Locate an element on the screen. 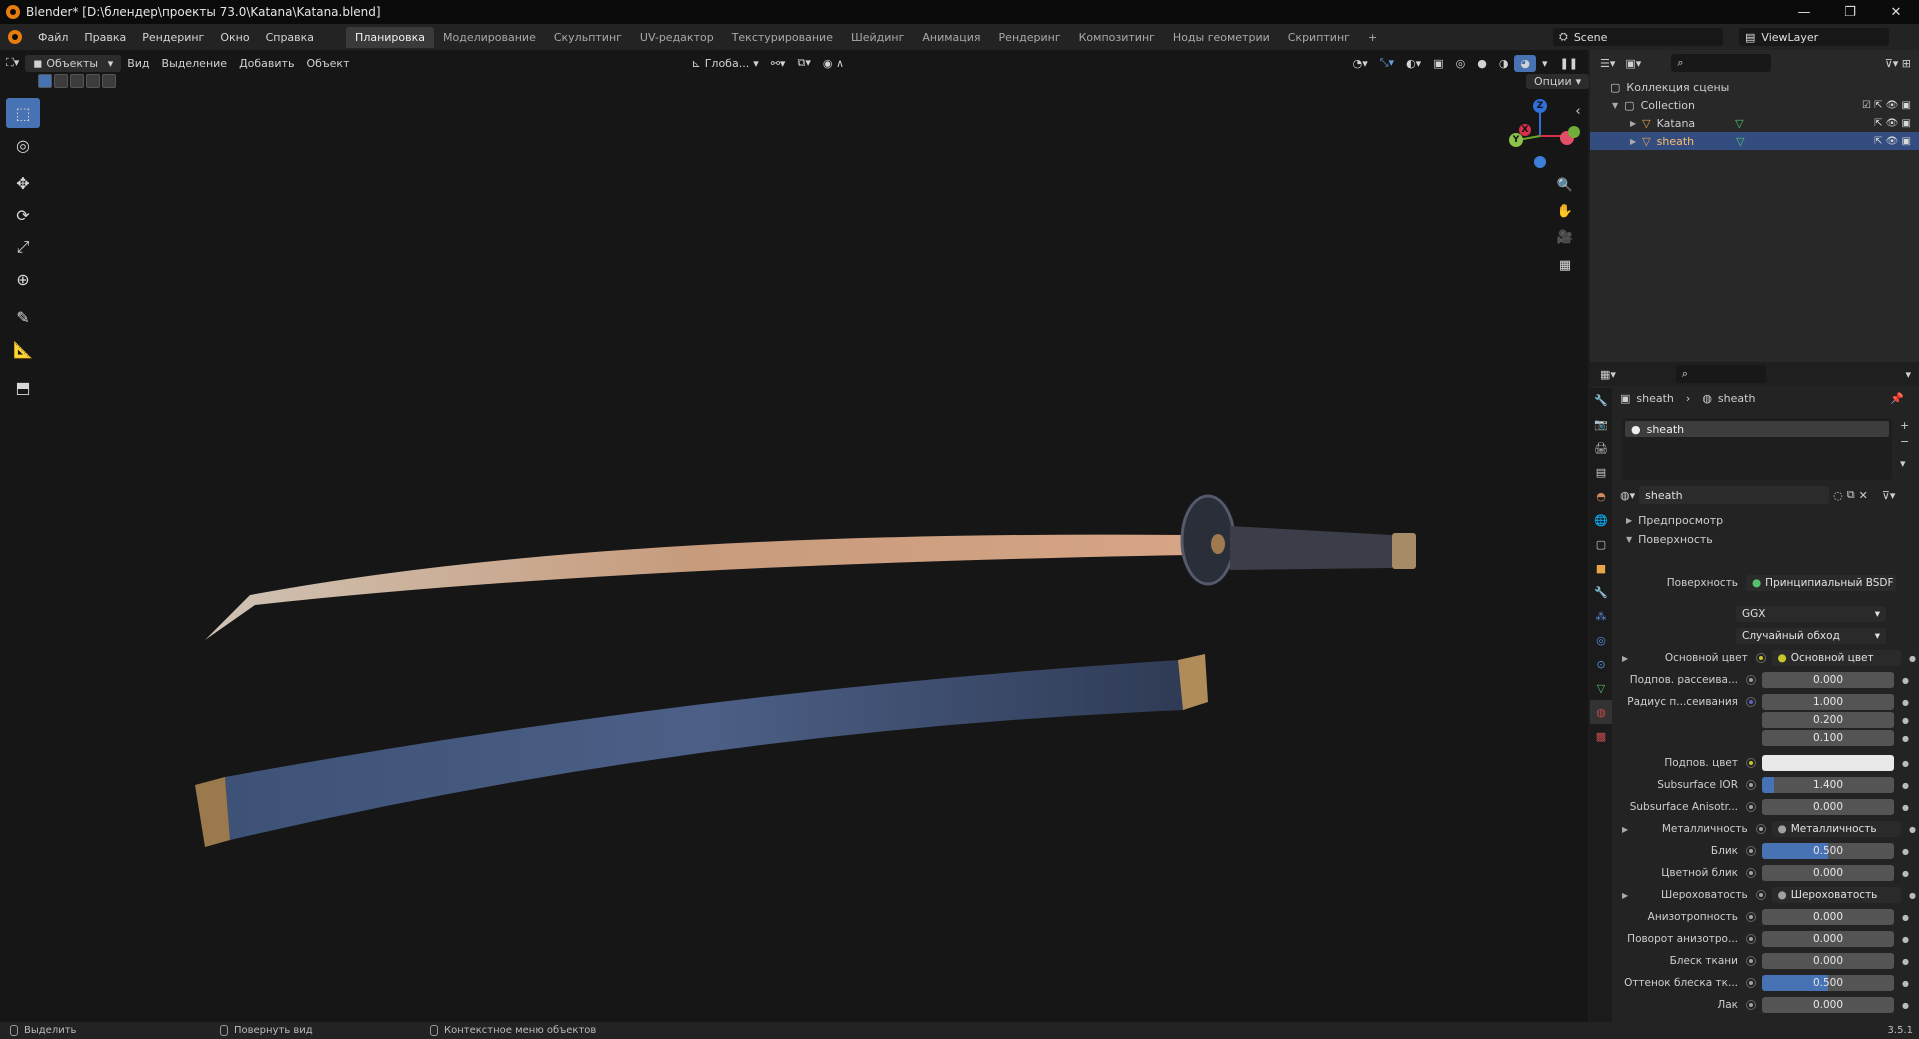  menu-help: Справка is located at coordinates (290, 37).